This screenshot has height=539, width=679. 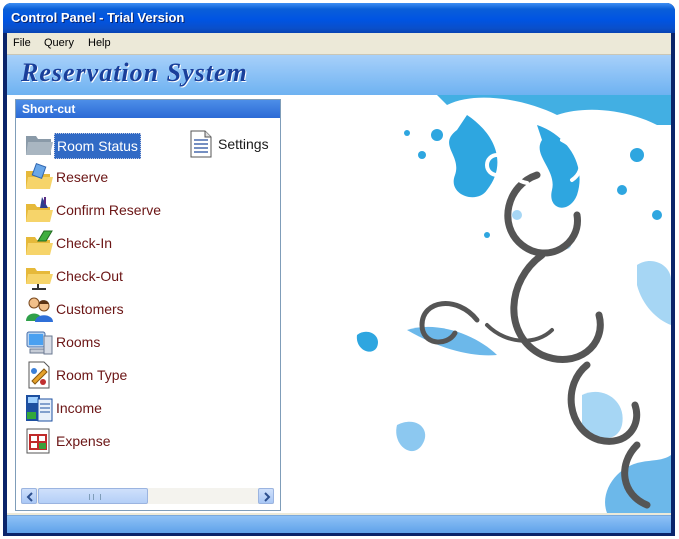 I want to click on scroll-thumb, so click(x=93, y=496).